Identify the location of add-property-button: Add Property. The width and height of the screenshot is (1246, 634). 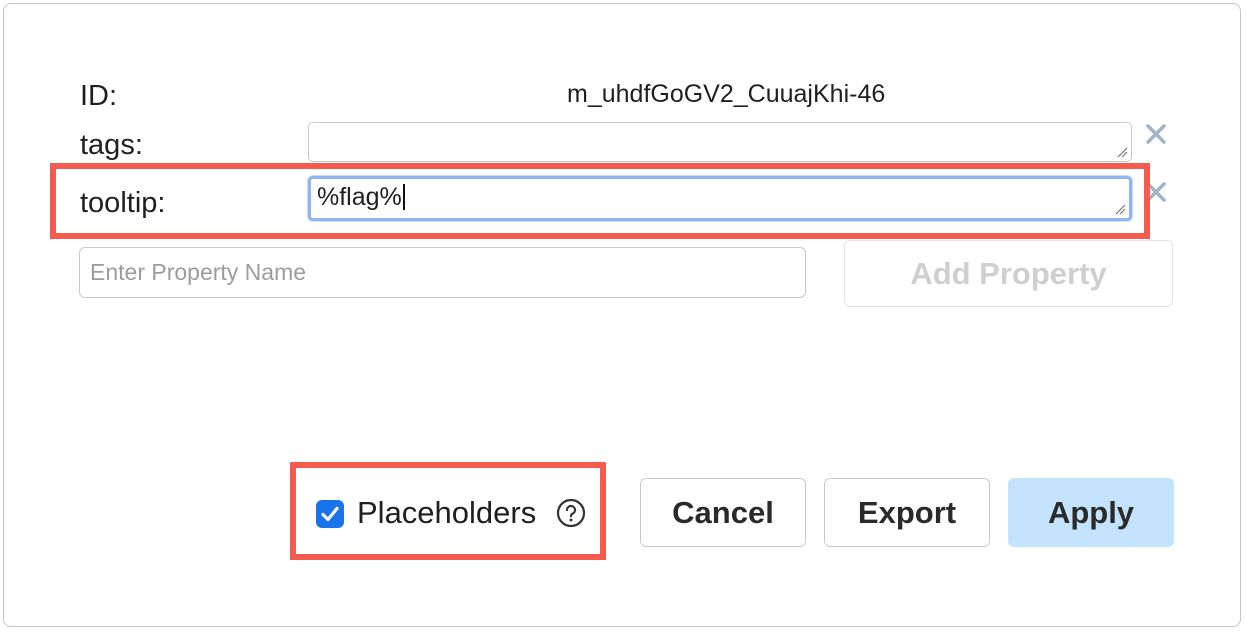
(1008, 273).